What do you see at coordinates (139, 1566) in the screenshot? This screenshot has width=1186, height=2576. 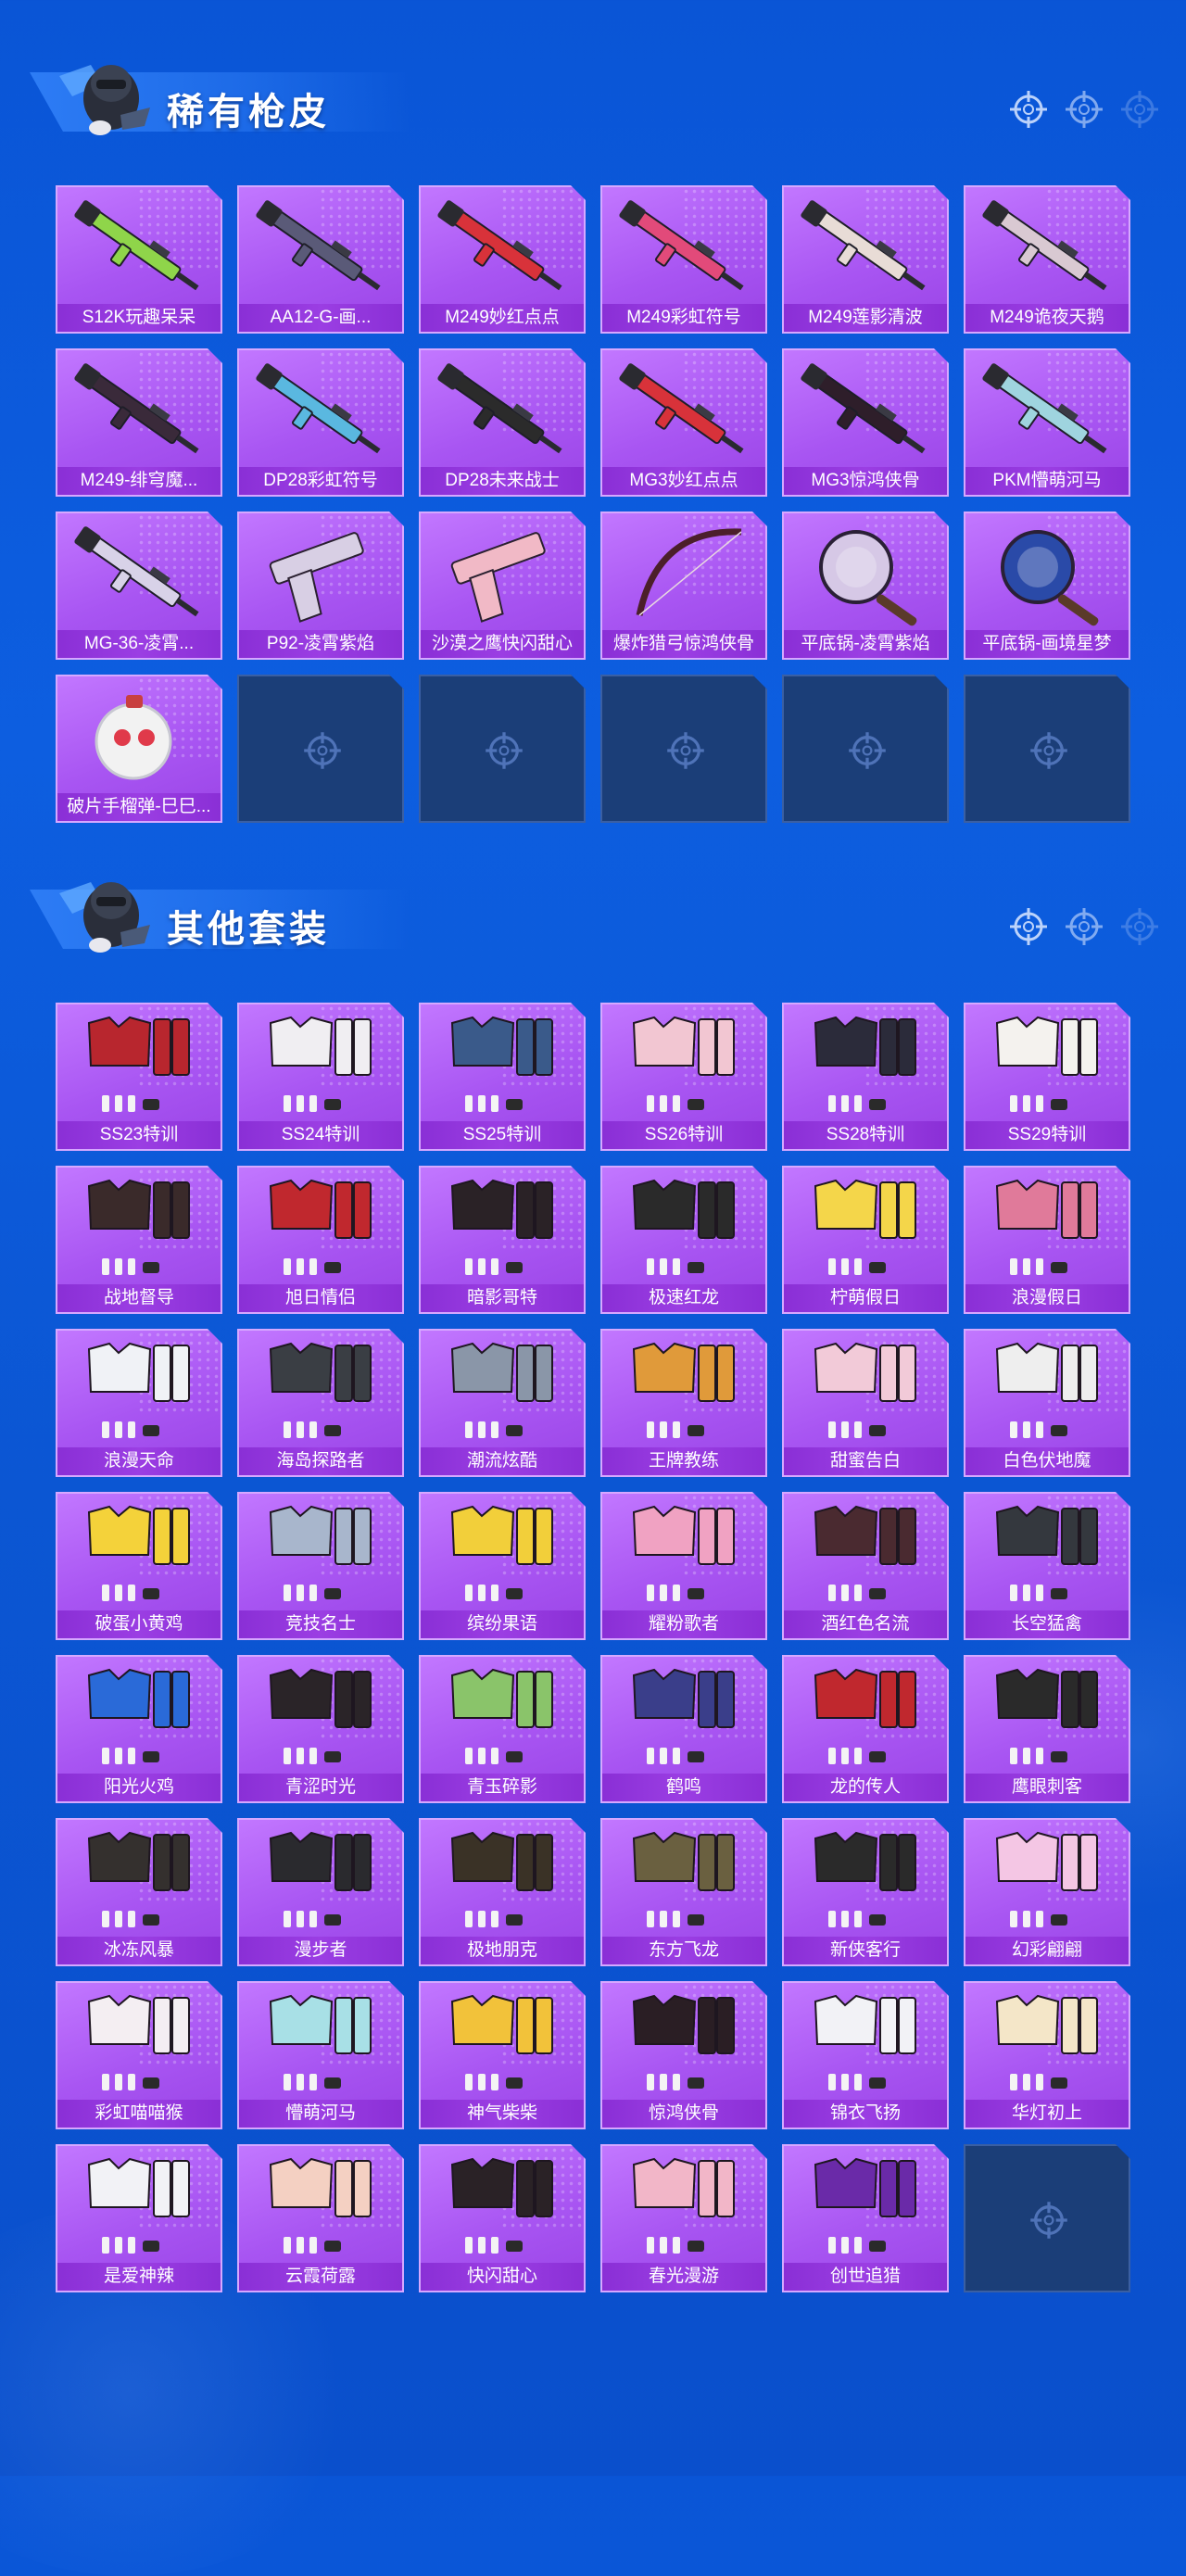 I see `item-card: 破蛋小黄鸡` at bounding box center [139, 1566].